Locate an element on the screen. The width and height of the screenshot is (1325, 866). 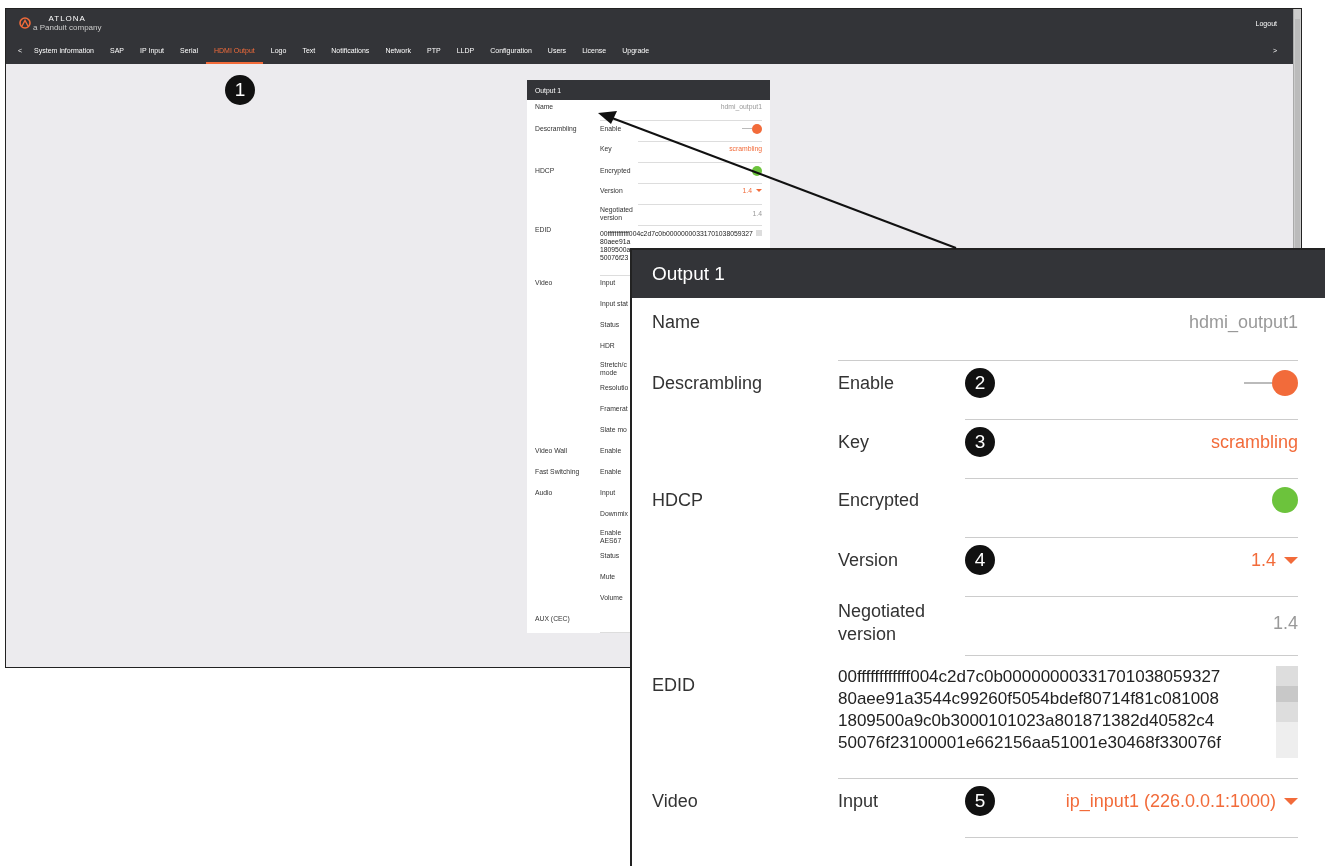
field-value: hdmi_output1 is located at coordinates (1243, 322).